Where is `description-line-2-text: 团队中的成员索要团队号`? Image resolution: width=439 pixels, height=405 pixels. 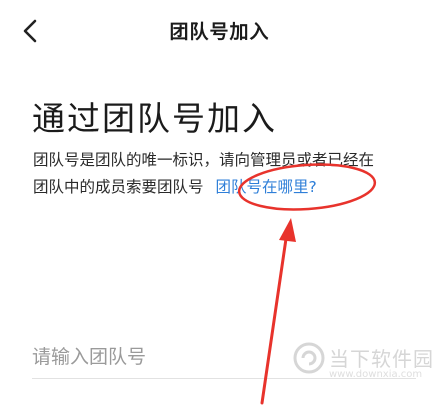
description-line-2-text: 团队中的成员索要团队号 is located at coordinates (118, 187).